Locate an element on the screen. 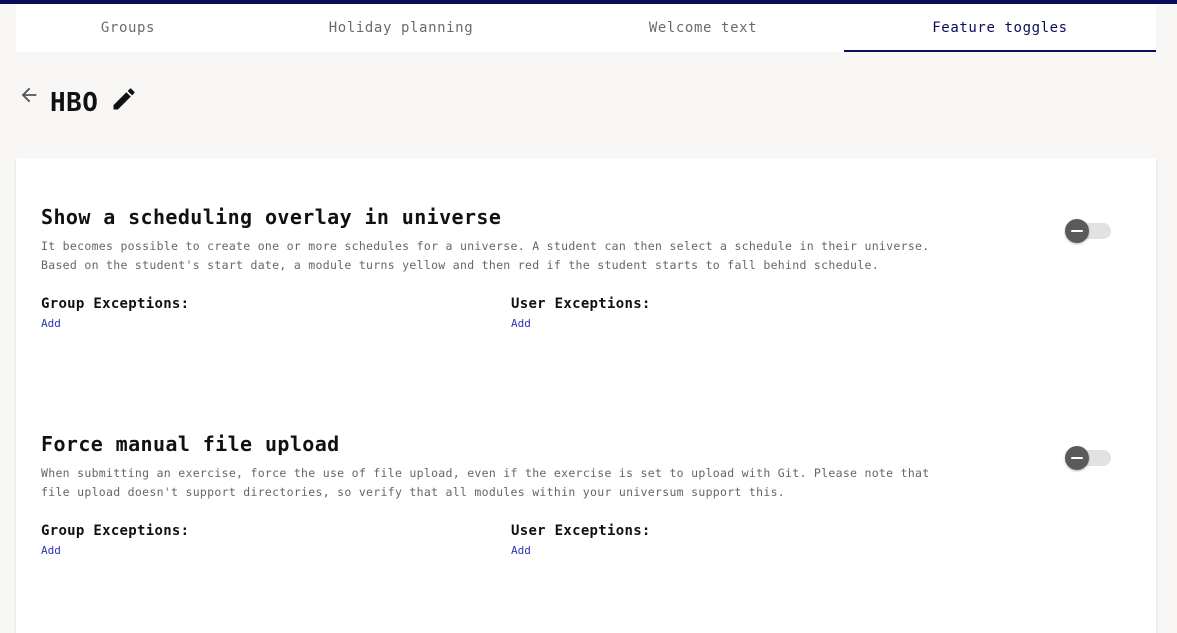 Image resolution: width=1177 pixels, height=633 pixels. pencil-icon is located at coordinates (124, 99).